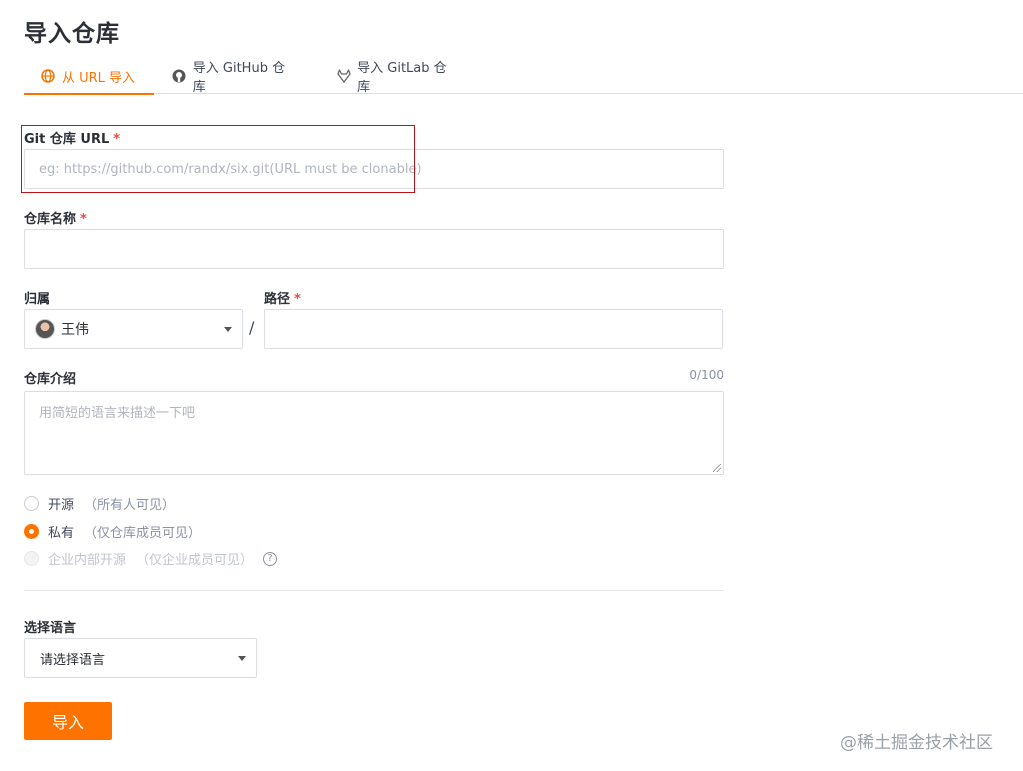 The width and height of the screenshot is (1023, 771). I want to click on tab-gitlab-import: 导入 GitLab 仓库, so click(395, 76).